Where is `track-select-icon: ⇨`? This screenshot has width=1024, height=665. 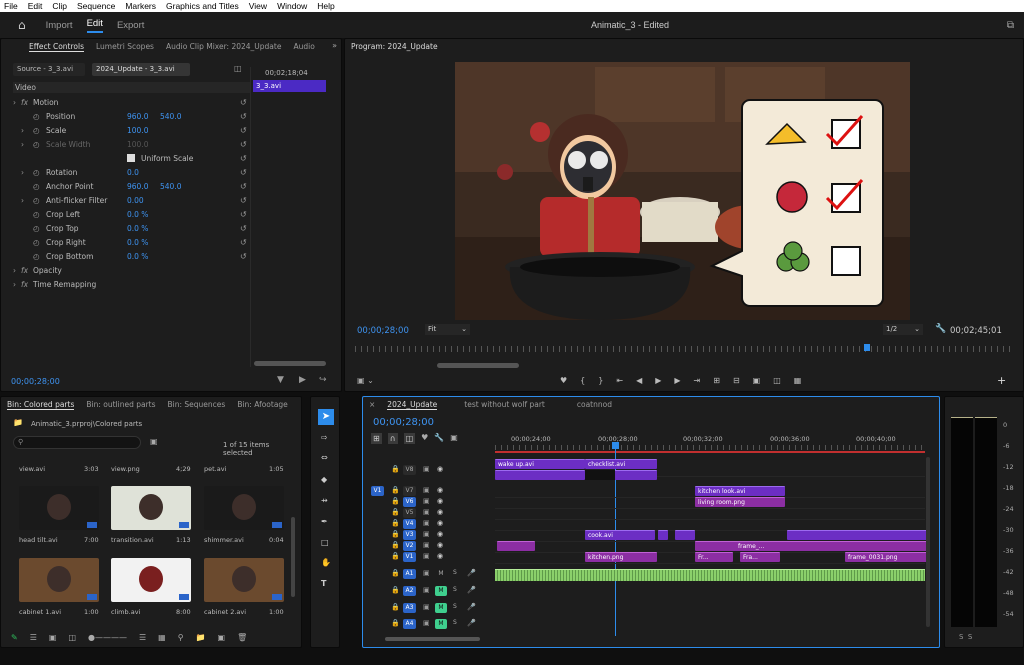 track-select-icon: ⇨ is located at coordinates (324, 437).